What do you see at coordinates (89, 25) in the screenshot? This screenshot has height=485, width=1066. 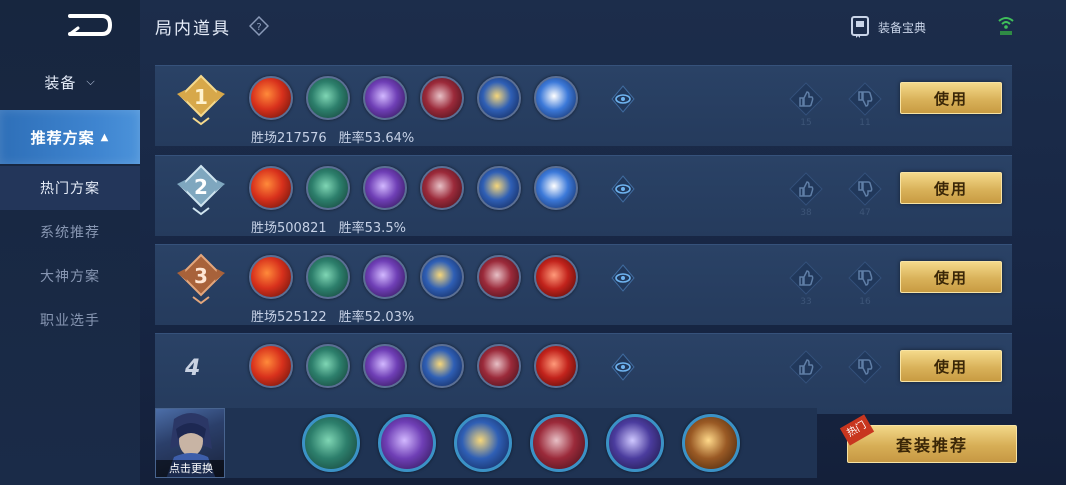 I see `back-arrow-icon` at bounding box center [89, 25].